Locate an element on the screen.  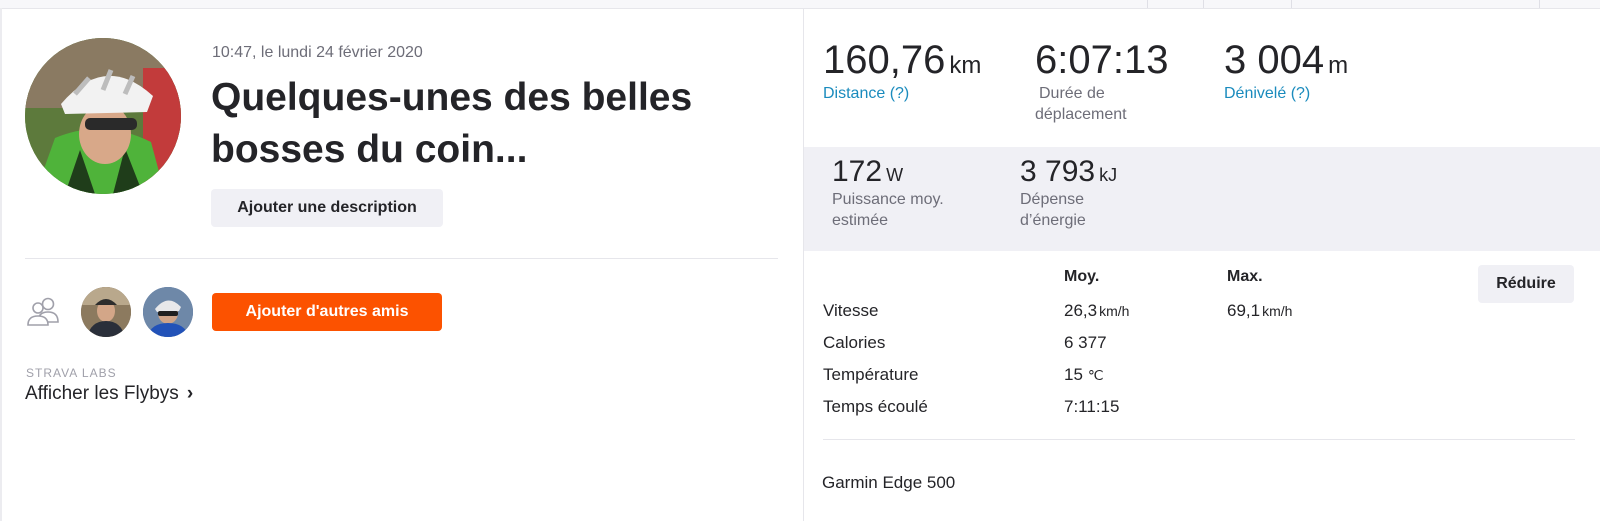
power-unit: W is located at coordinates (895, 175).